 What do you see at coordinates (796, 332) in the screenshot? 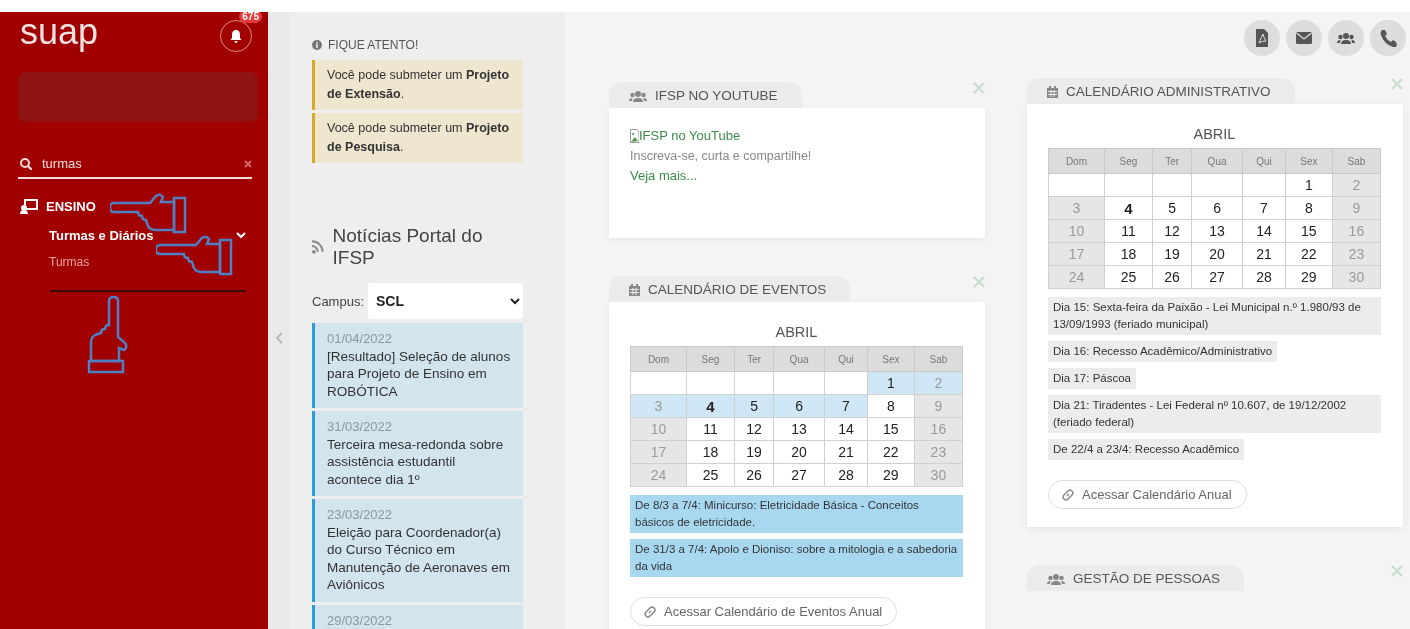
I see `calendar-month: ABRIL` at bounding box center [796, 332].